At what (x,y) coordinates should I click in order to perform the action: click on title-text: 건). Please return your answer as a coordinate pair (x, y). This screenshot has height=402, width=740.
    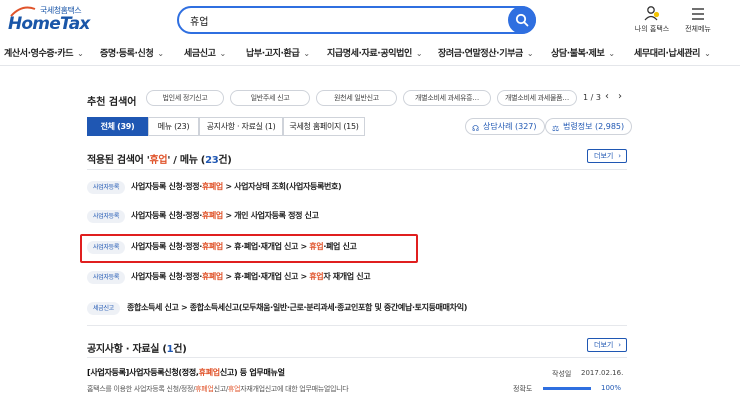
    Looking at the image, I should click on (180, 349).